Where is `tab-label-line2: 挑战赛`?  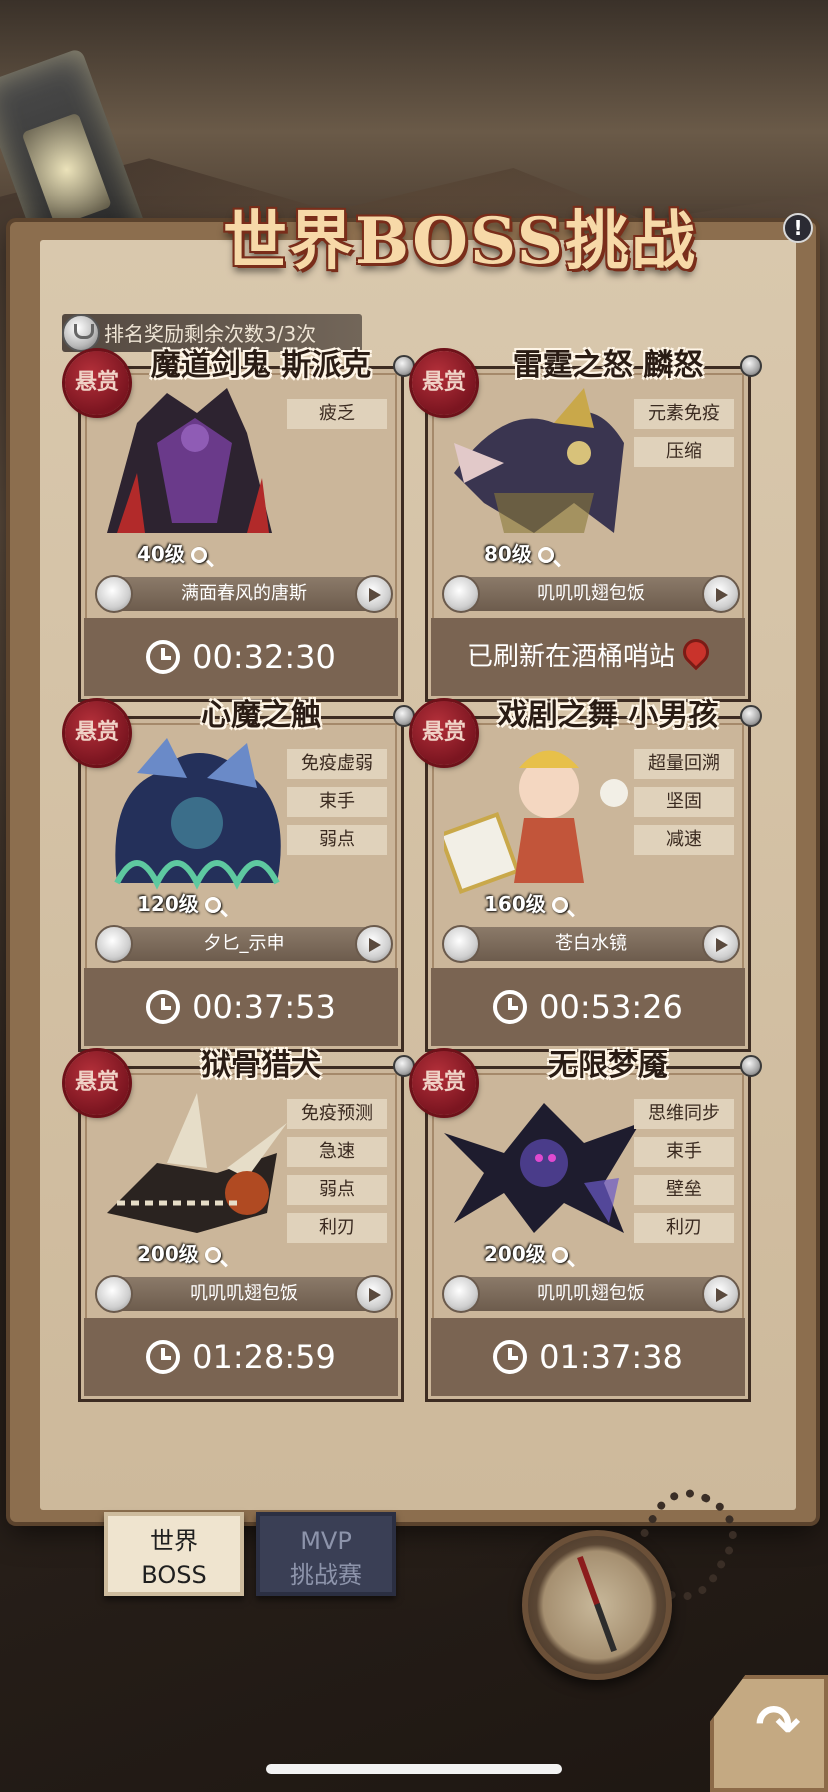 tab-label-line2: 挑战赛 is located at coordinates (326, 1575).